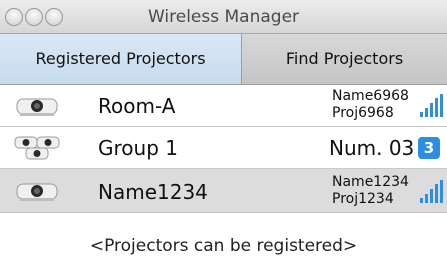 This screenshot has width=447, height=269. What do you see at coordinates (121, 59) in the screenshot?
I see `tab-registered-projectors: Registered Projectors` at bounding box center [121, 59].